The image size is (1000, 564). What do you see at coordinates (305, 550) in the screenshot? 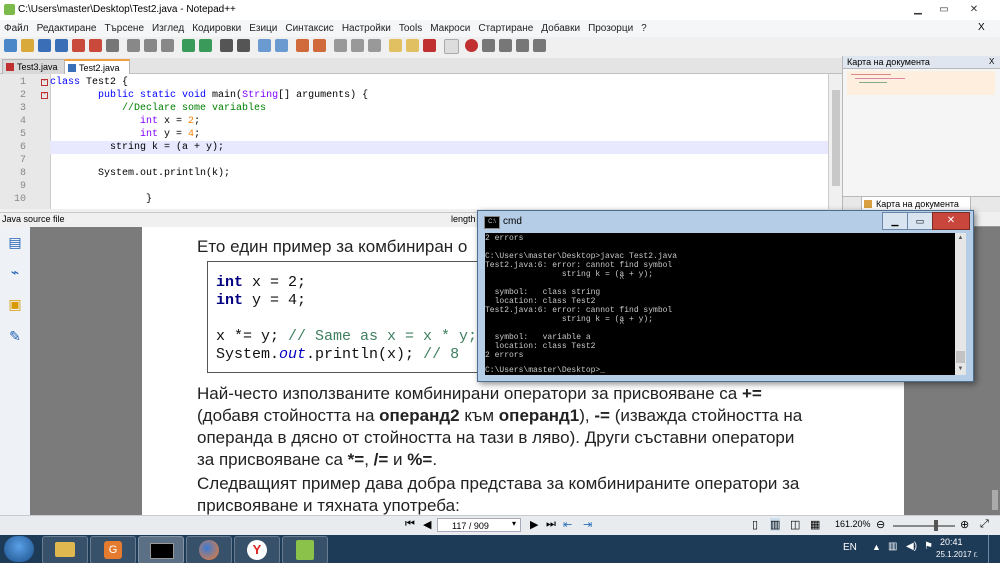
I see `notepadpp-taskbar-button` at bounding box center [305, 550].